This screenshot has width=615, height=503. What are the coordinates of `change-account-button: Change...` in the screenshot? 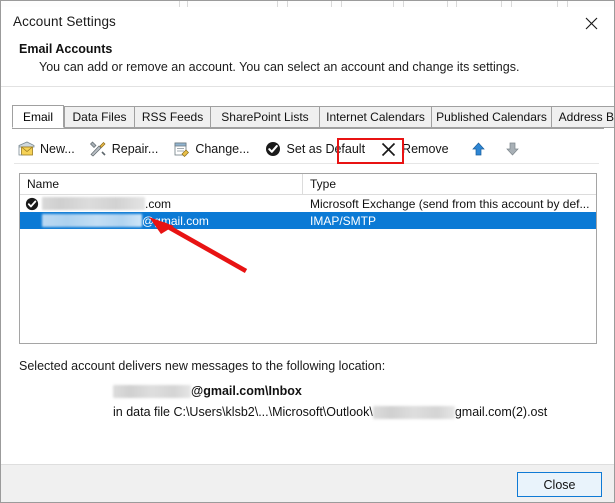 It's located at (212, 149).